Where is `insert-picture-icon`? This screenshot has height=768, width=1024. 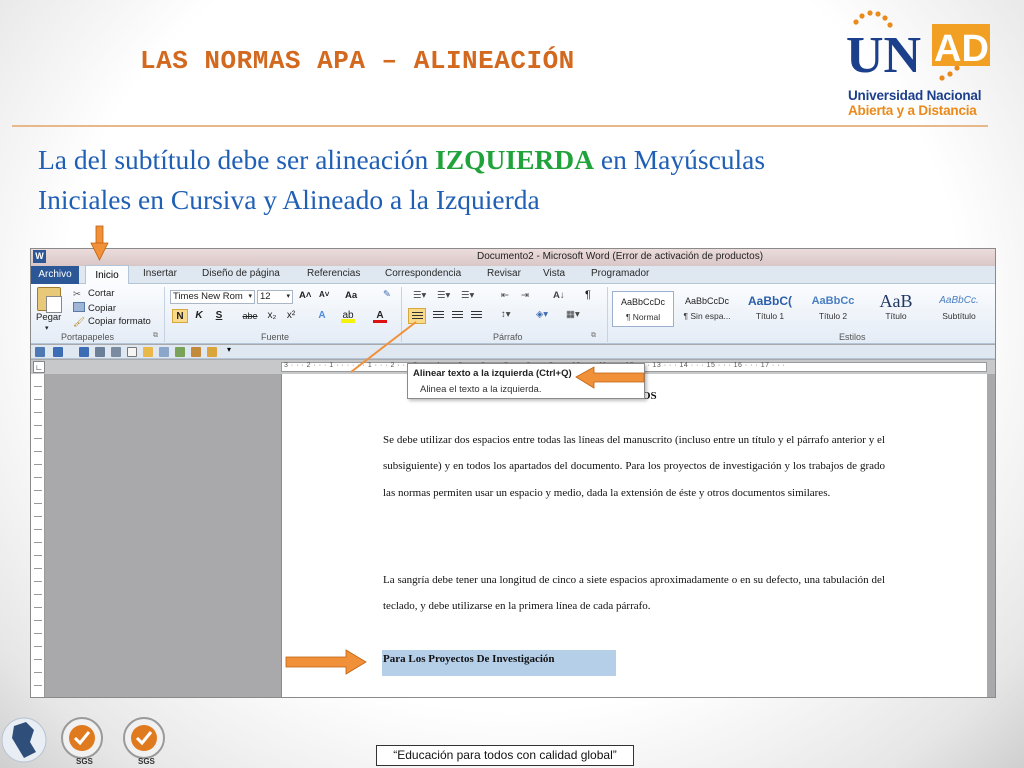
insert-picture-icon is located at coordinates (212, 352).